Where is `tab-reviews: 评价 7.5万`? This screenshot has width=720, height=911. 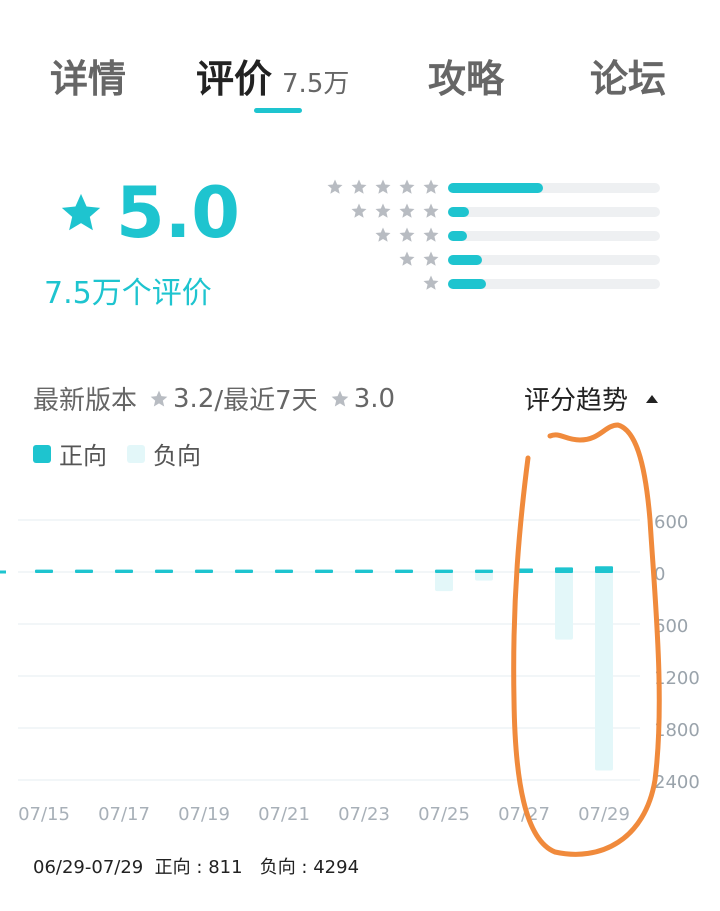
tab-reviews: 评价 7.5万 is located at coordinates (272, 75).